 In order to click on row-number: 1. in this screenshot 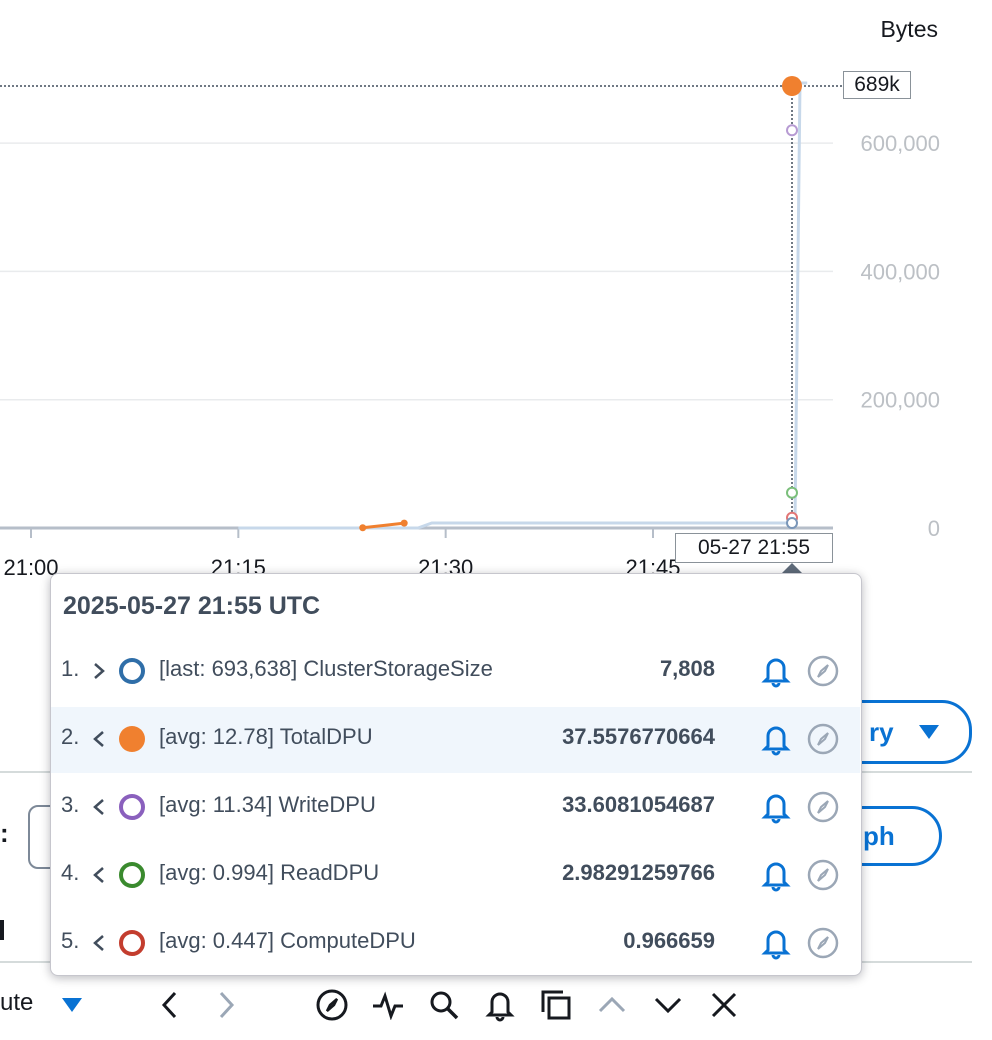, I will do `click(70, 668)`.